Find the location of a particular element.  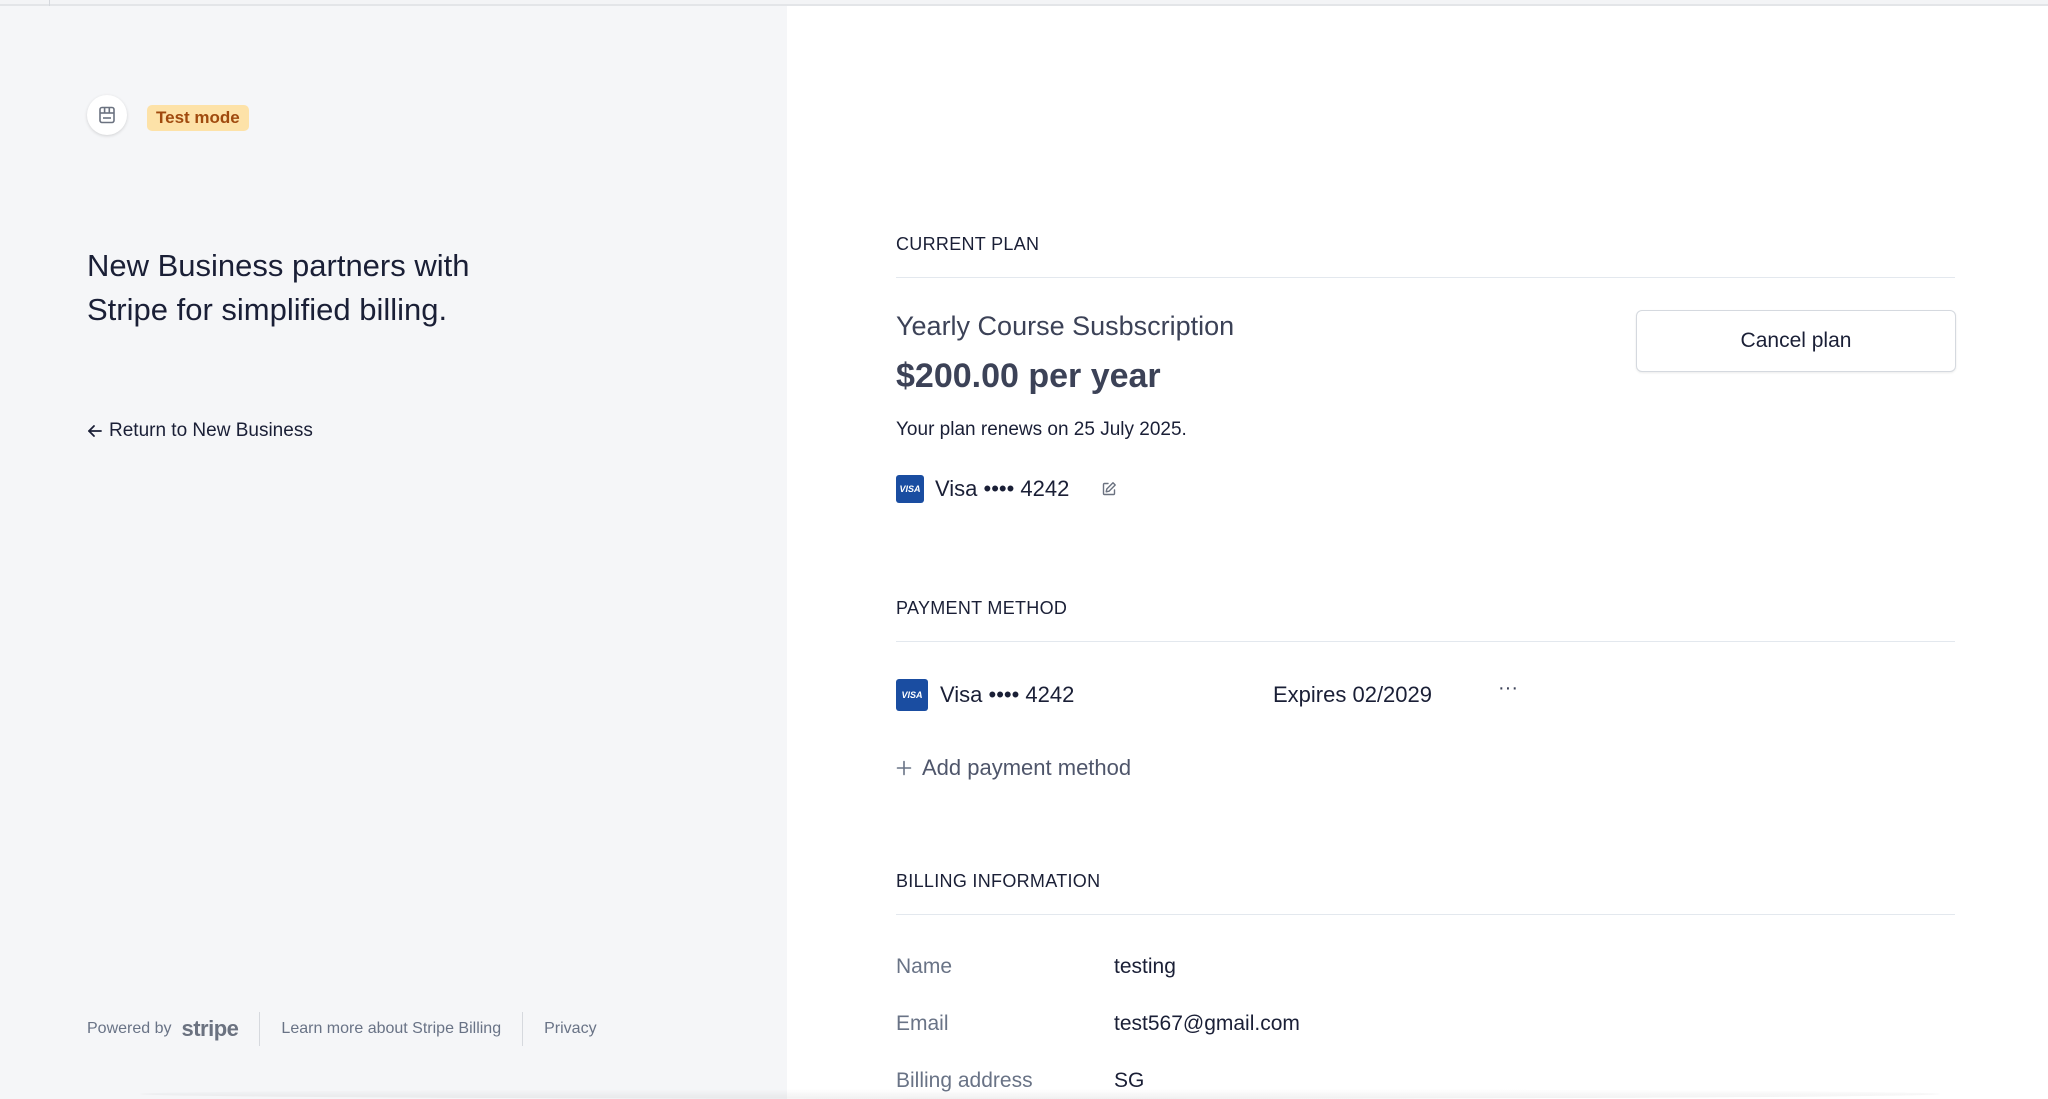

payment-method-row: VISA Visa •••• 4242 Expires 02/2029 ··· is located at coordinates (1216, 695).